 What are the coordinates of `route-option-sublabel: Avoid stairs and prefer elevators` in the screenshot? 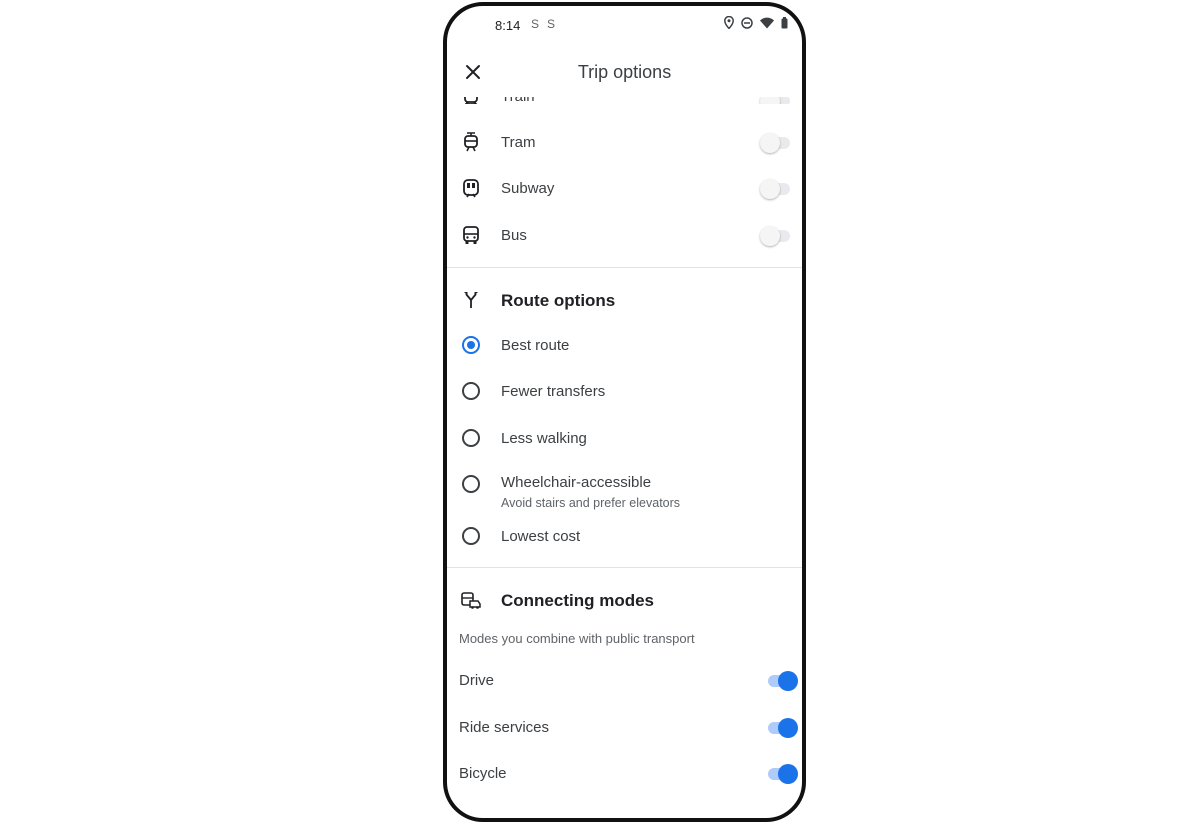 It's located at (591, 503).